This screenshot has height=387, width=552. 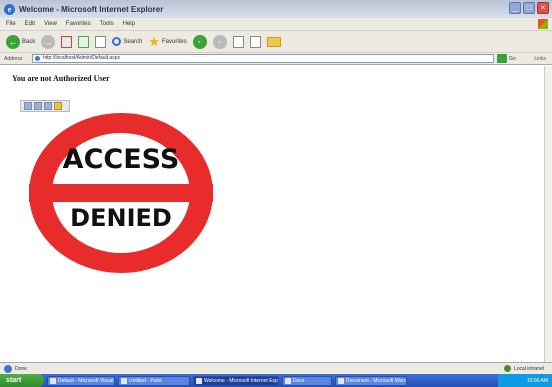 What do you see at coordinates (236, 380) in the screenshot?
I see `taskbar-item-active: Welcome - Microsoft Internet Explorer` at bounding box center [236, 380].